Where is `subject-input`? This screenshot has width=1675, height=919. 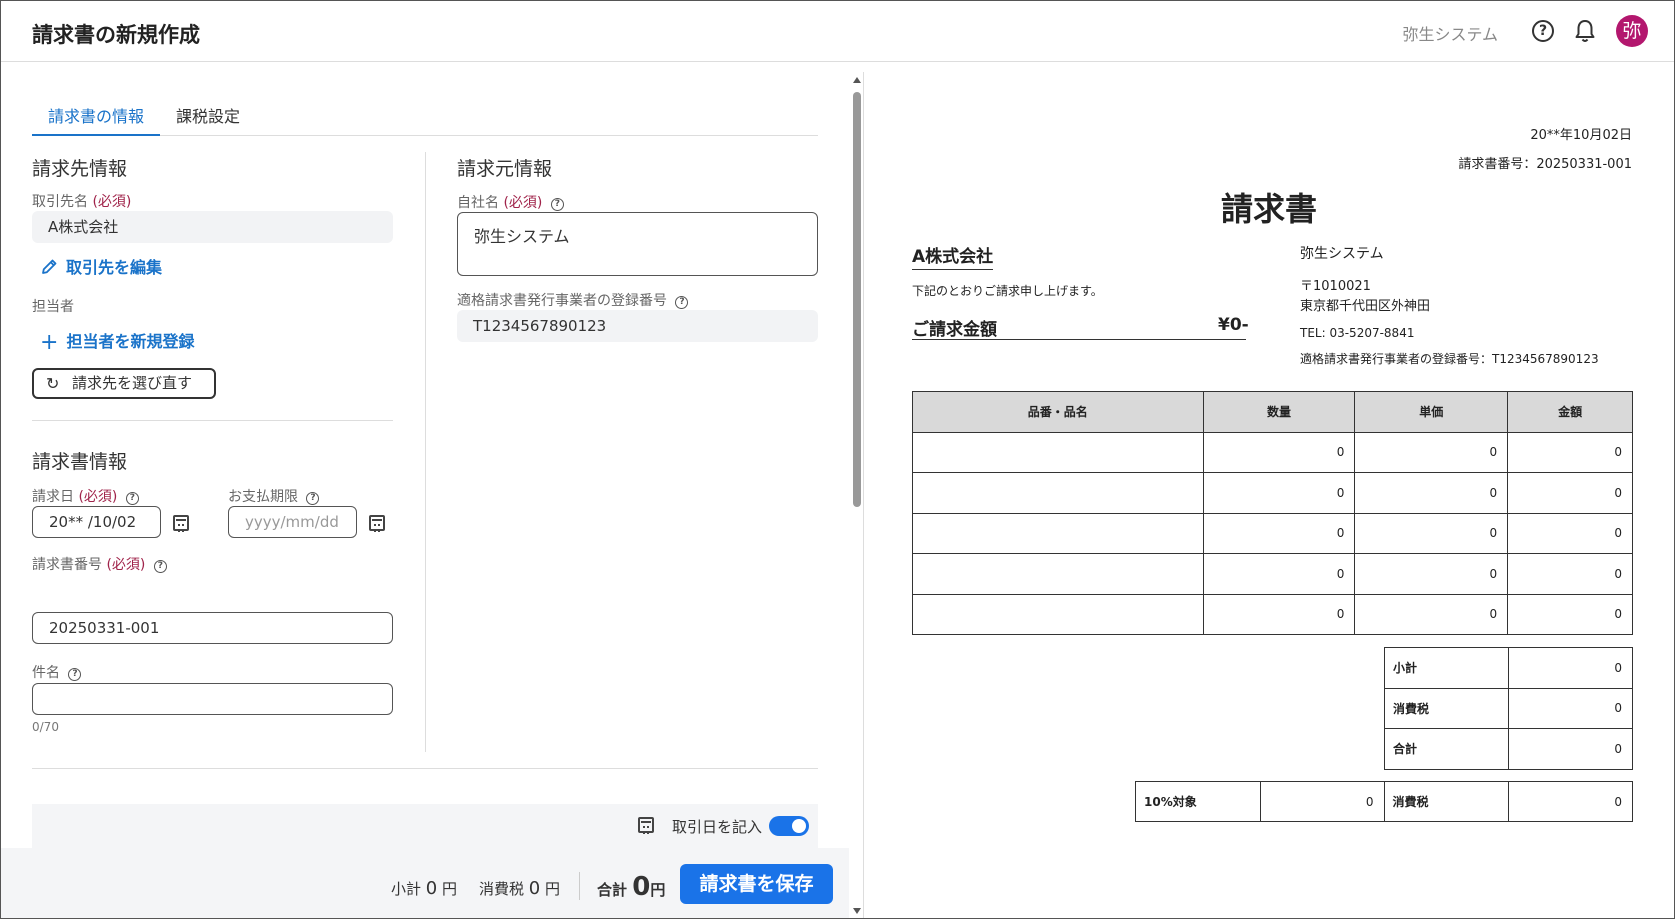 subject-input is located at coordinates (212, 699).